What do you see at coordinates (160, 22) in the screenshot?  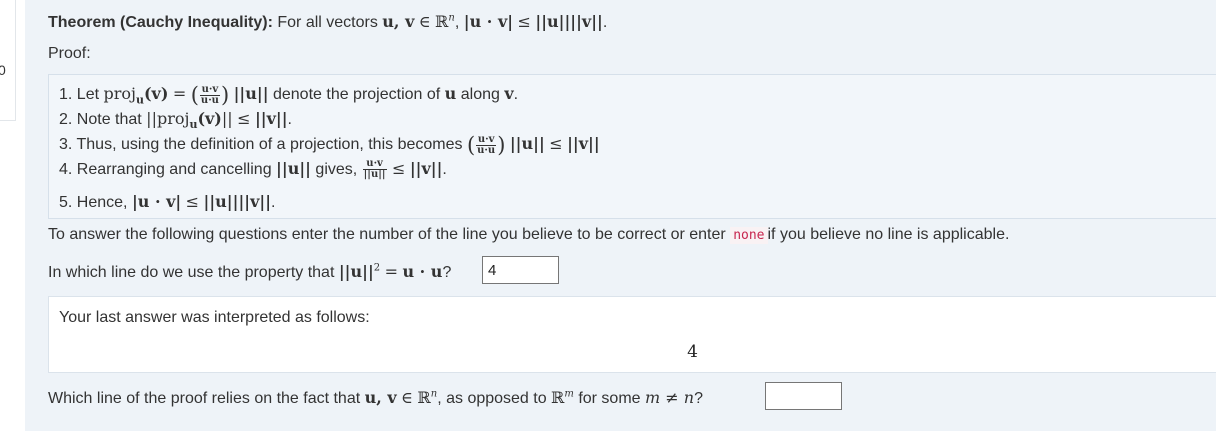 I see `theorem-label: Theorem (Cauchy Inequality):` at bounding box center [160, 22].